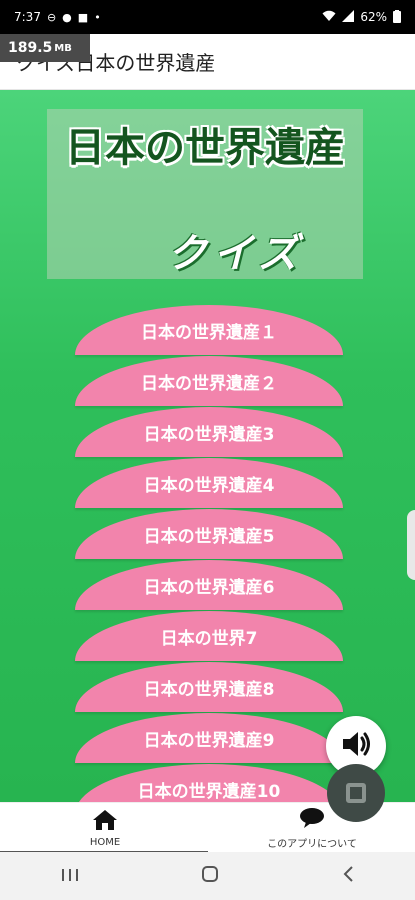 The image size is (415, 900). What do you see at coordinates (373, 17) in the screenshot?
I see `battery-percent: 62%` at bounding box center [373, 17].